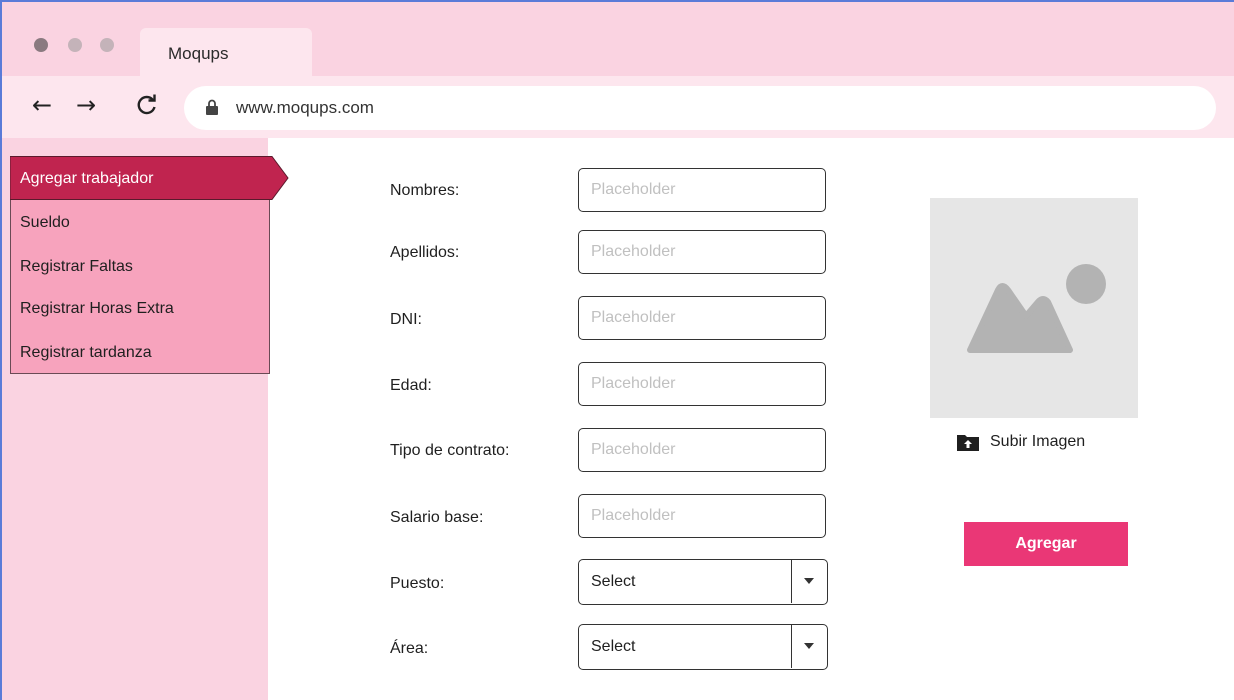 This screenshot has height=700, width=1234. I want to click on tipo-de-contrato-label: Tipo de contrato:, so click(450, 450).